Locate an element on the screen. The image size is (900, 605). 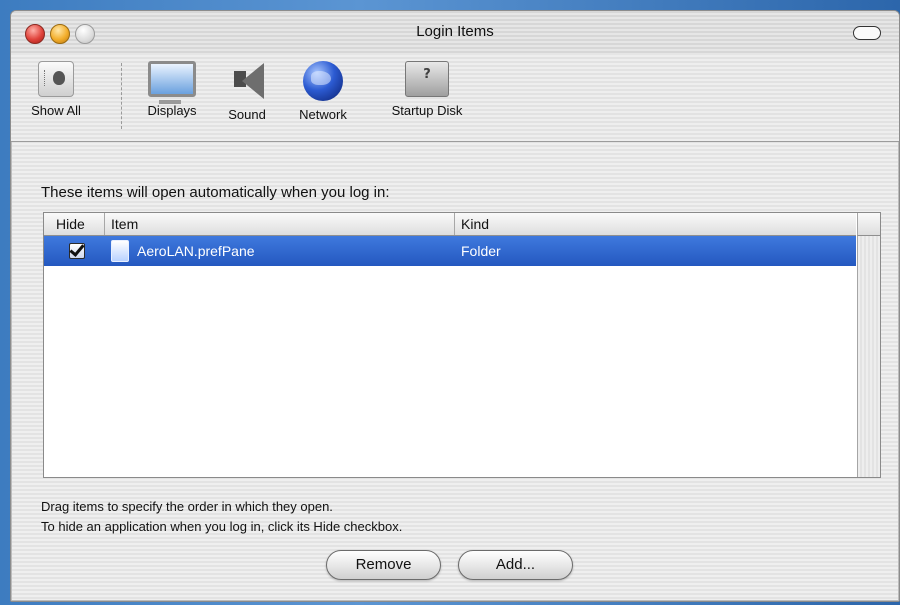
toolbar-item-label: Show All is located at coordinates (56, 110).